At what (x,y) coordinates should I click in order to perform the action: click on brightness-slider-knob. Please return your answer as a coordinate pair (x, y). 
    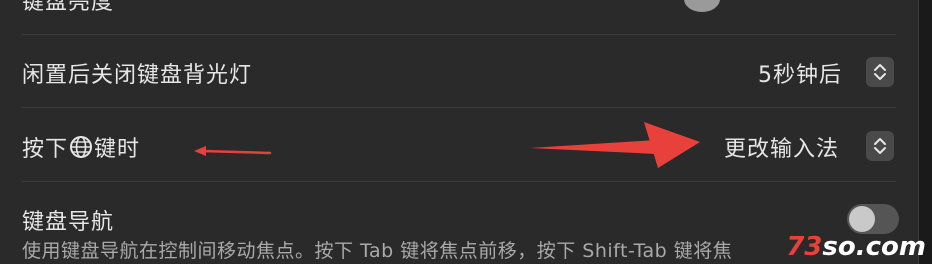
    Looking at the image, I should click on (702, 6).